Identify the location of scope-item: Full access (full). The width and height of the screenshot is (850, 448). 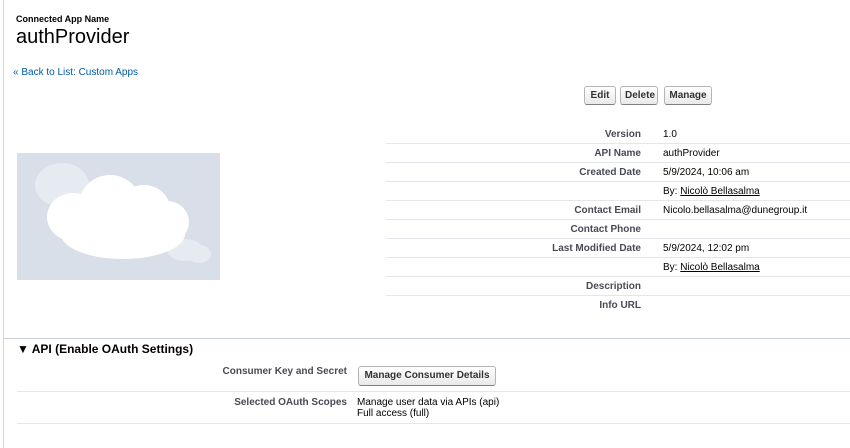
(393, 413).